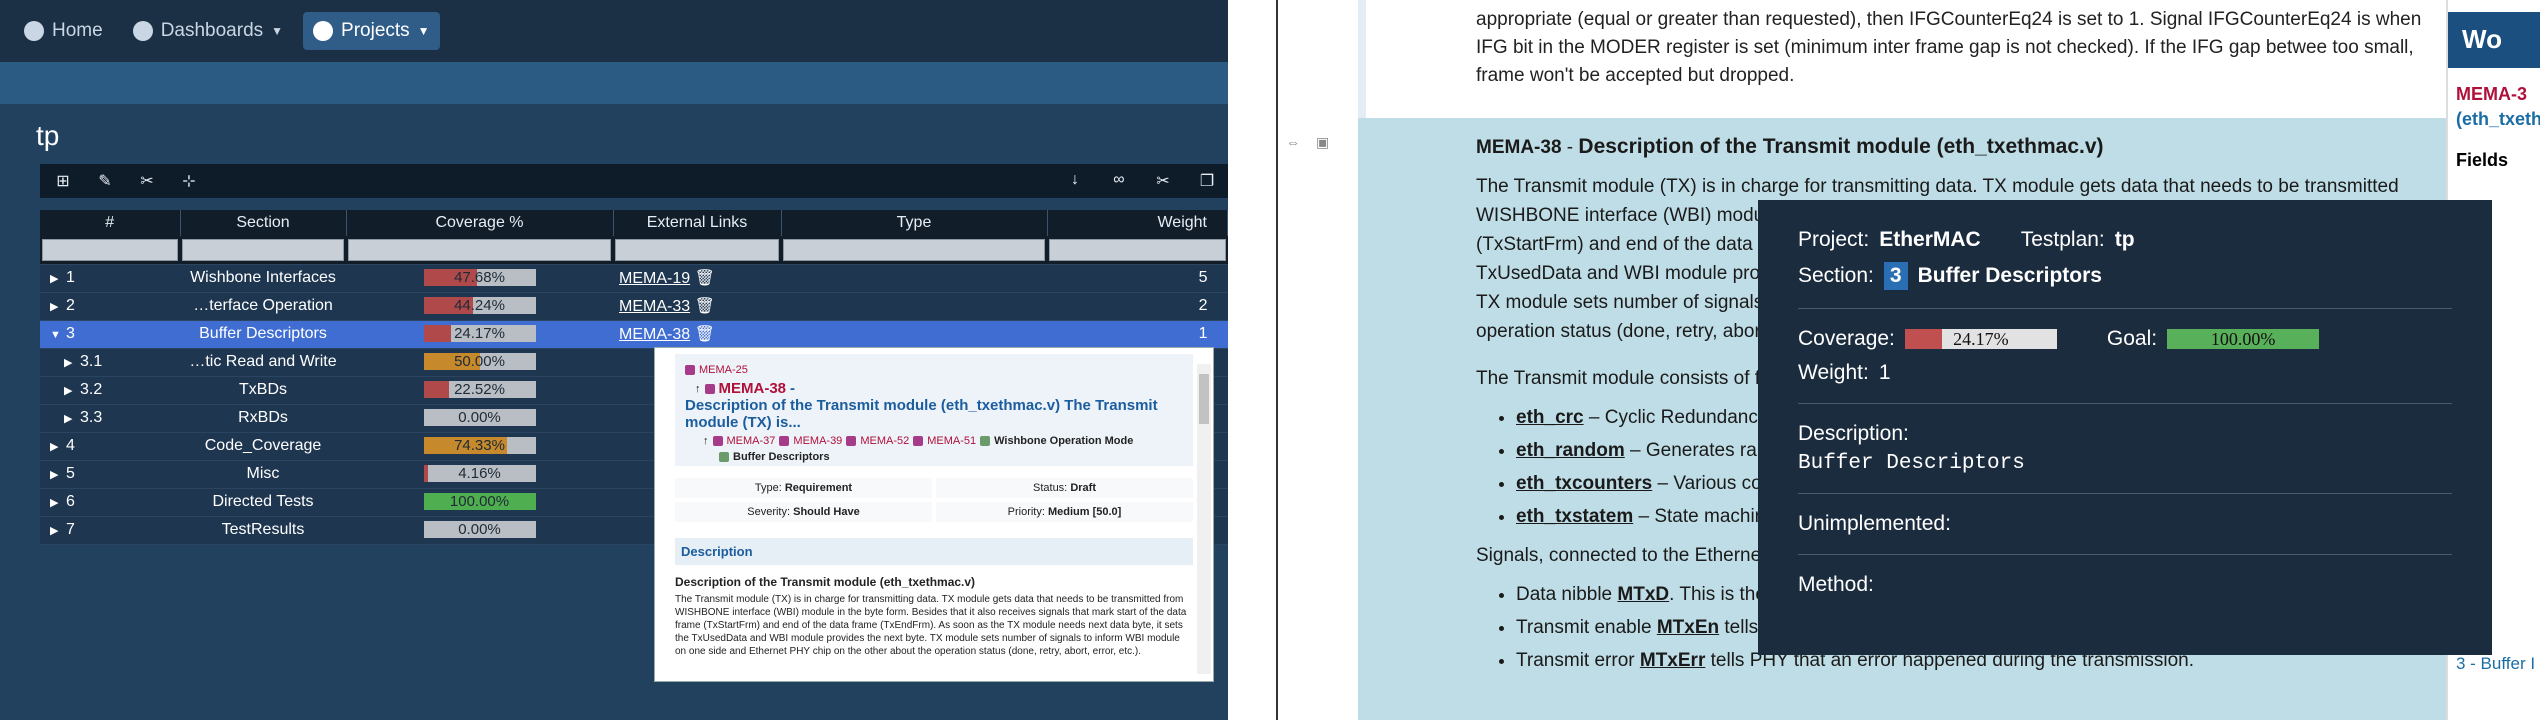  Describe the element at coordinates (1519, 147) in the screenshot. I see `heading-id: MEMA-38` at that location.